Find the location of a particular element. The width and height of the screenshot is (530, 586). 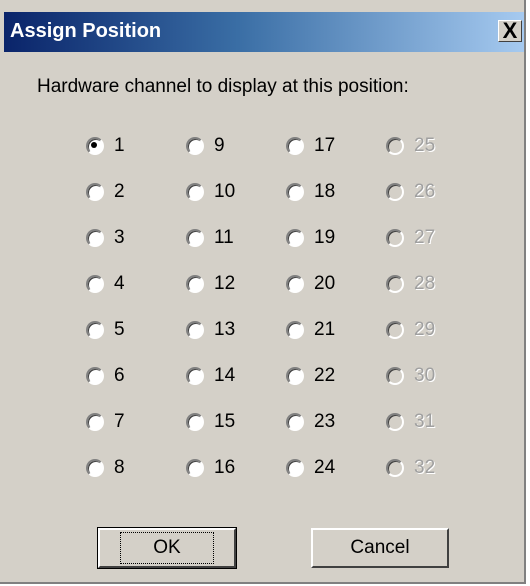

ok-button: OK is located at coordinates (167, 548).